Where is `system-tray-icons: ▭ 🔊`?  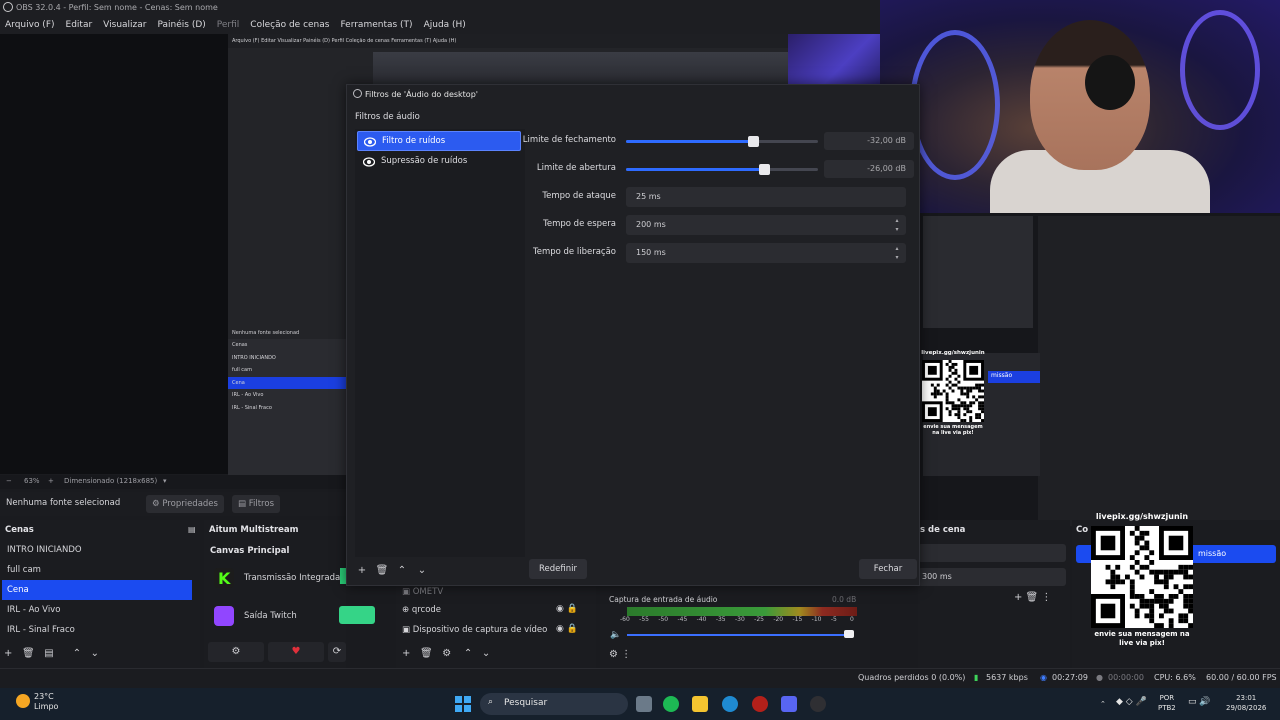
system-tray-icons: ▭ 🔊 is located at coordinates (1199, 702).